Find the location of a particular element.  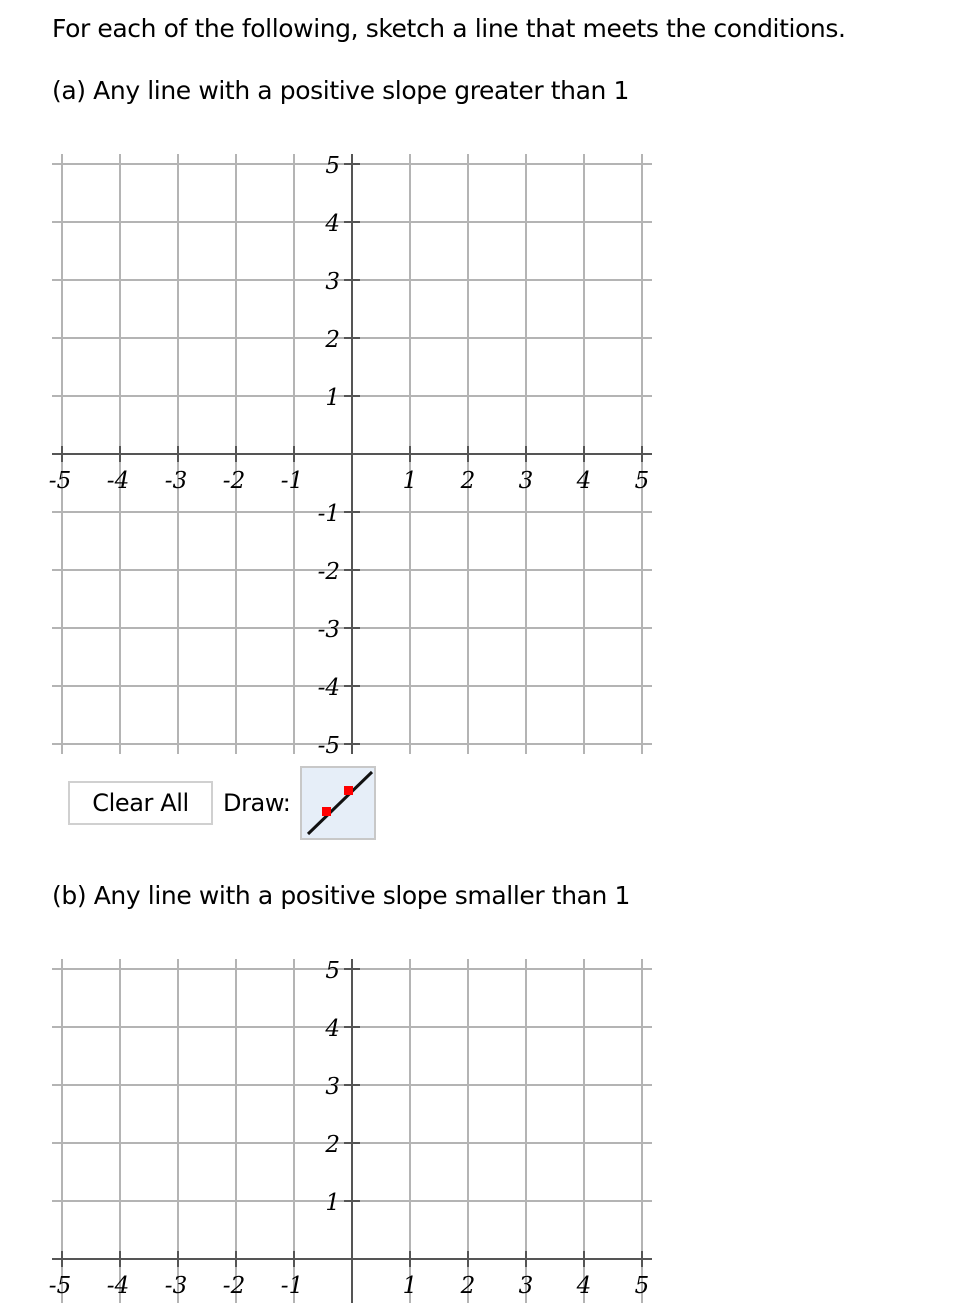

x-tick-label: -5 is located at coordinates (60, 1286).